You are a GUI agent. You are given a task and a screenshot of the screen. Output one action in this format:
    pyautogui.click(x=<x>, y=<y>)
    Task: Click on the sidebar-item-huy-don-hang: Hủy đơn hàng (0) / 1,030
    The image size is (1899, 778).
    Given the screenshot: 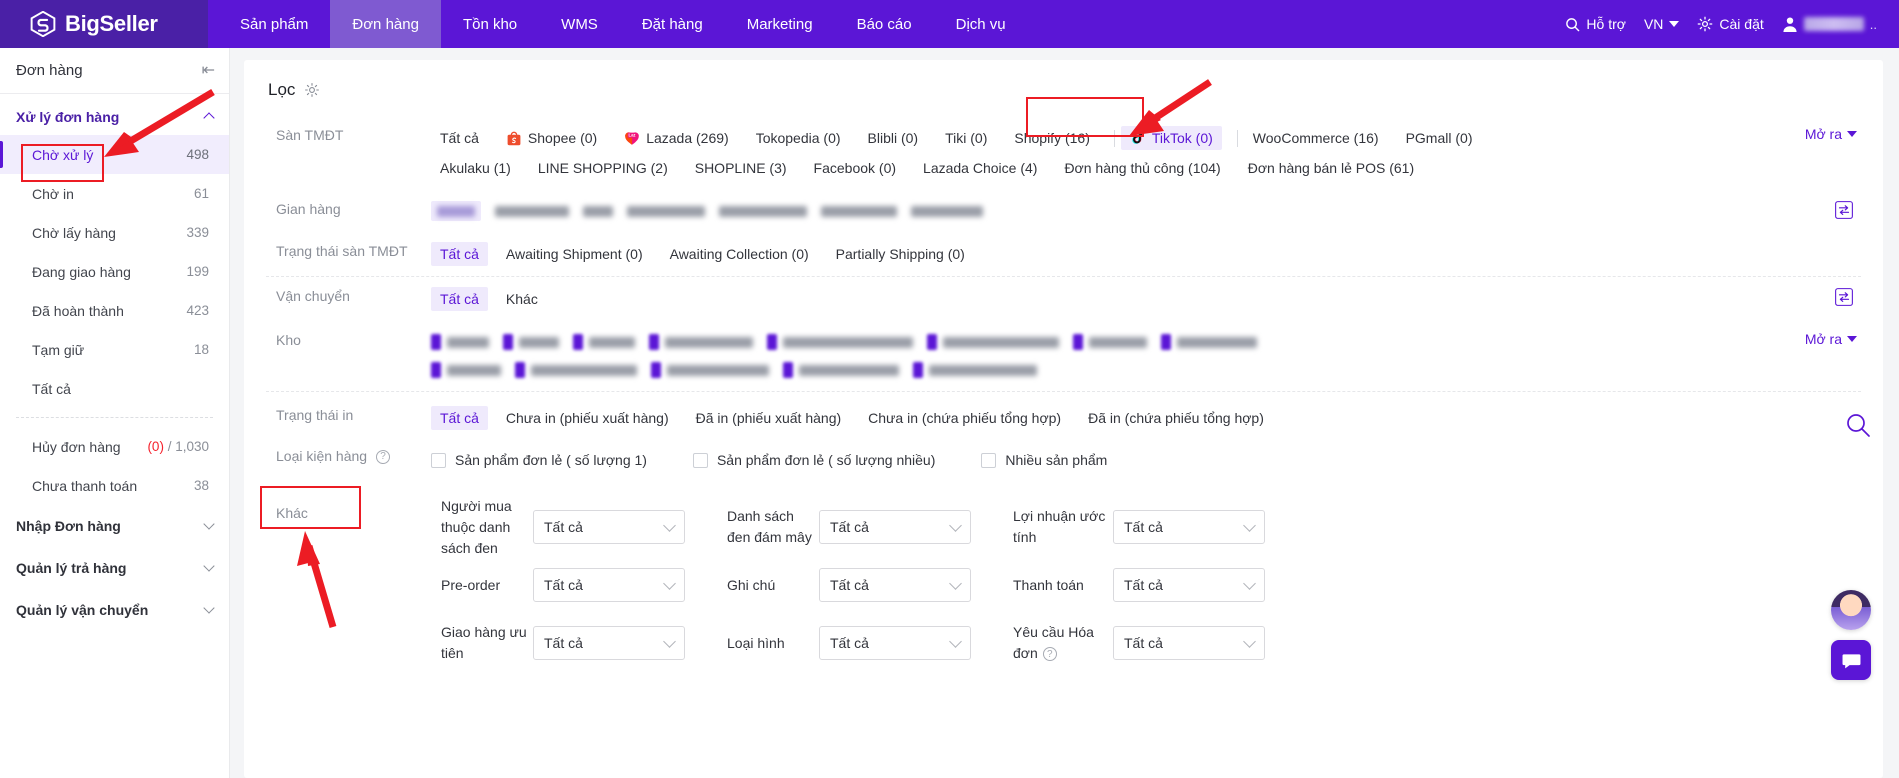 What is the action you would take?
    pyautogui.click(x=114, y=446)
    